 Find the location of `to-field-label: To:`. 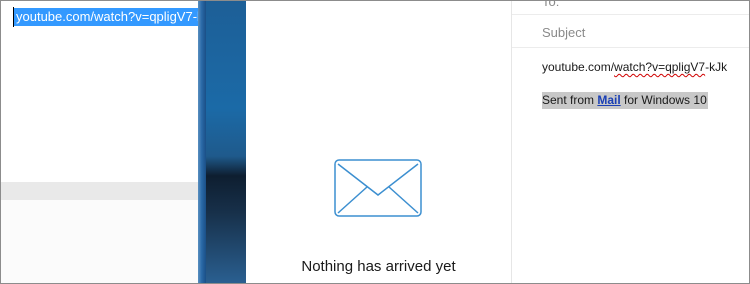

to-field-label: To: is located at coordinates (550, 5).